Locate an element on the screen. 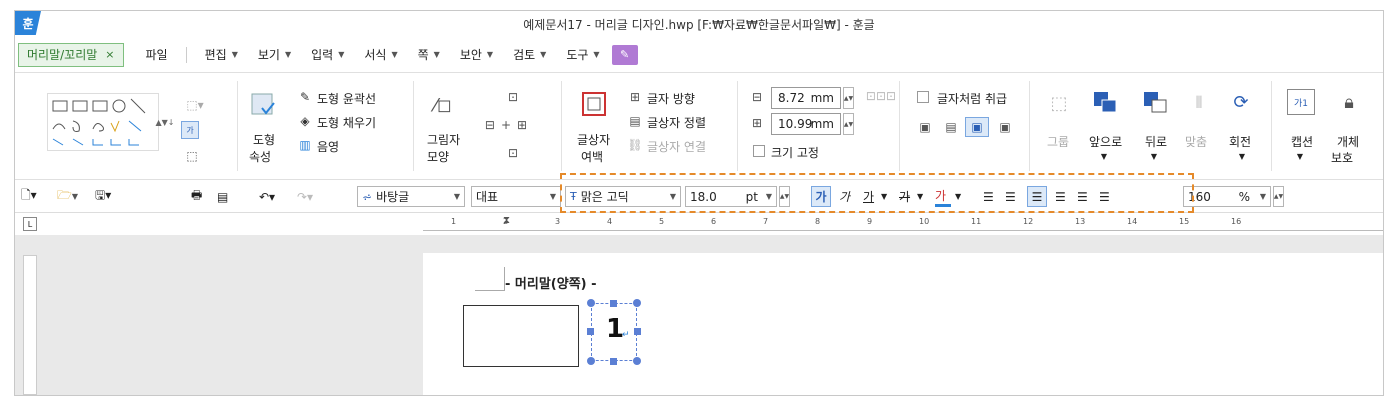 The width and height of the screenshot is (1398, 407). align-left-icon: ☰ is located at coordinates (1013, 196).